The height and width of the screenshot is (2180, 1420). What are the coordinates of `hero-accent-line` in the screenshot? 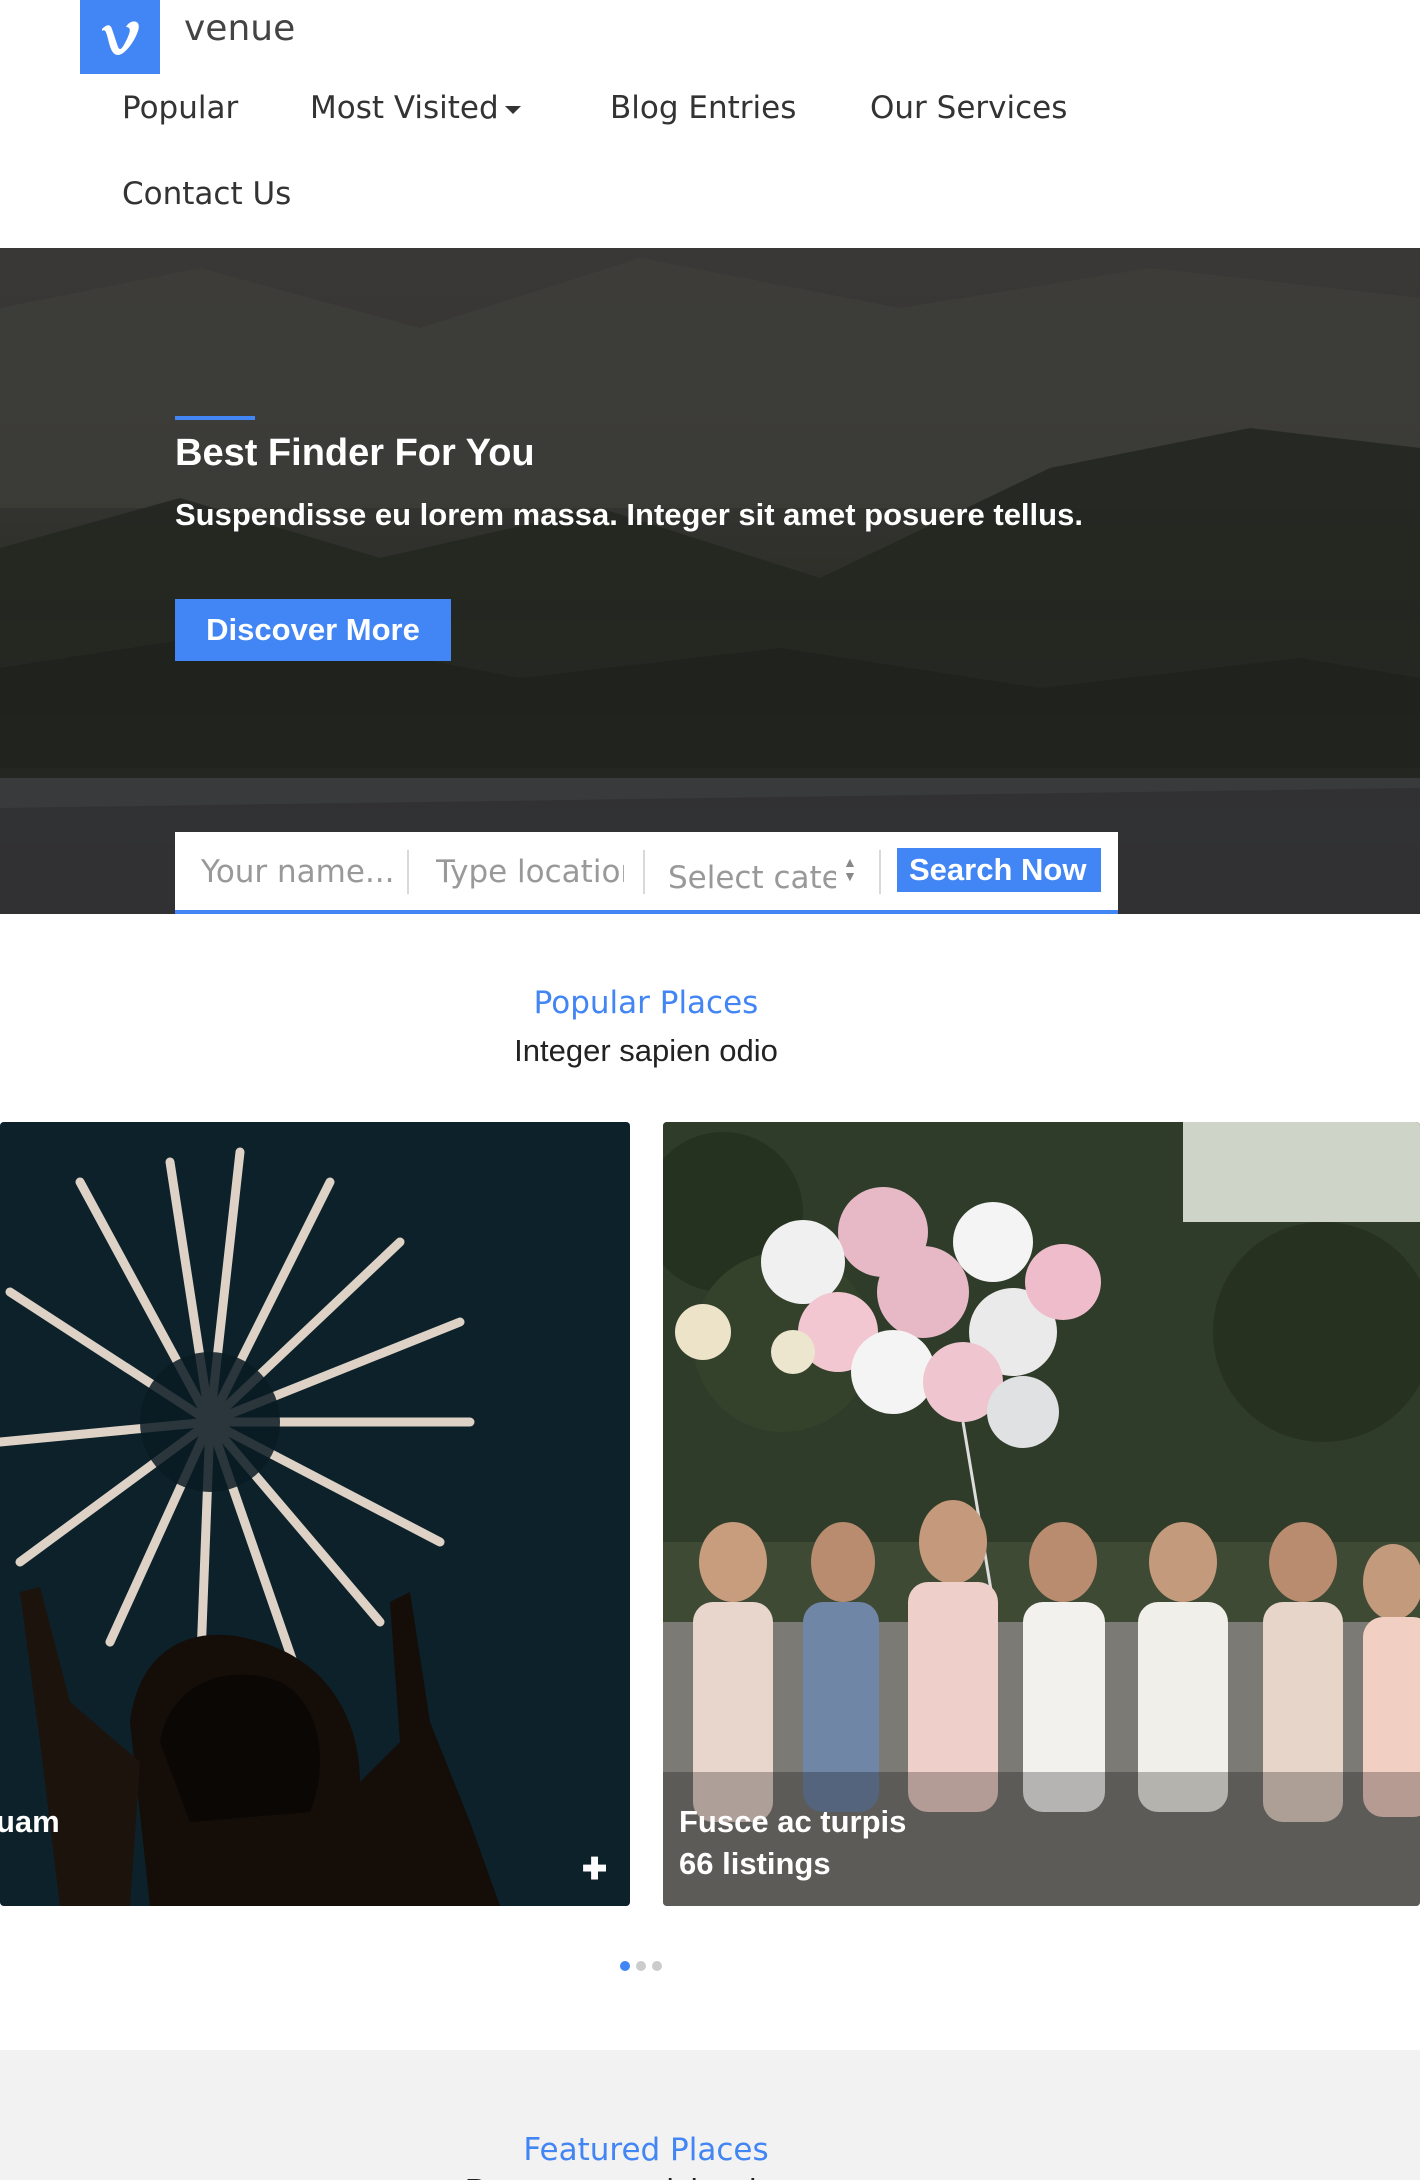 It's located at (215, 418).